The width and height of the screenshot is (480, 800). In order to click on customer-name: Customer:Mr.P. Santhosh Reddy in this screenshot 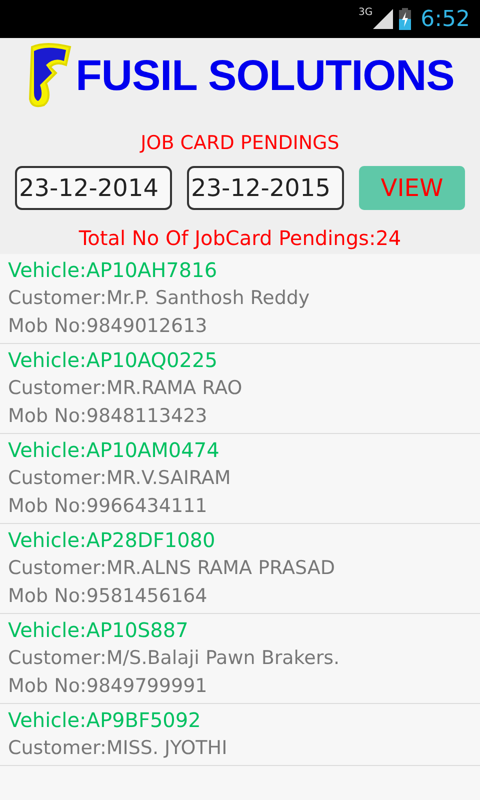, I will do `click(159, 298)`.